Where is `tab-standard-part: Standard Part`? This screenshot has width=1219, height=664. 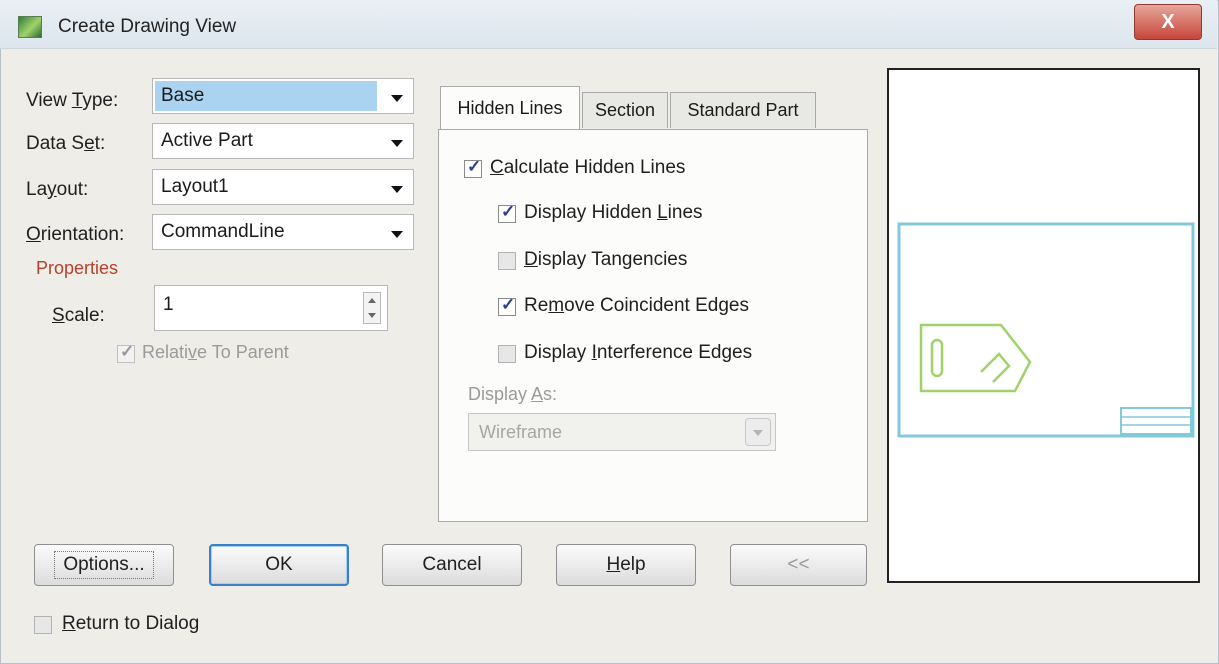
tab-standard-part: Standard Part is located at coordinates (743, 110).